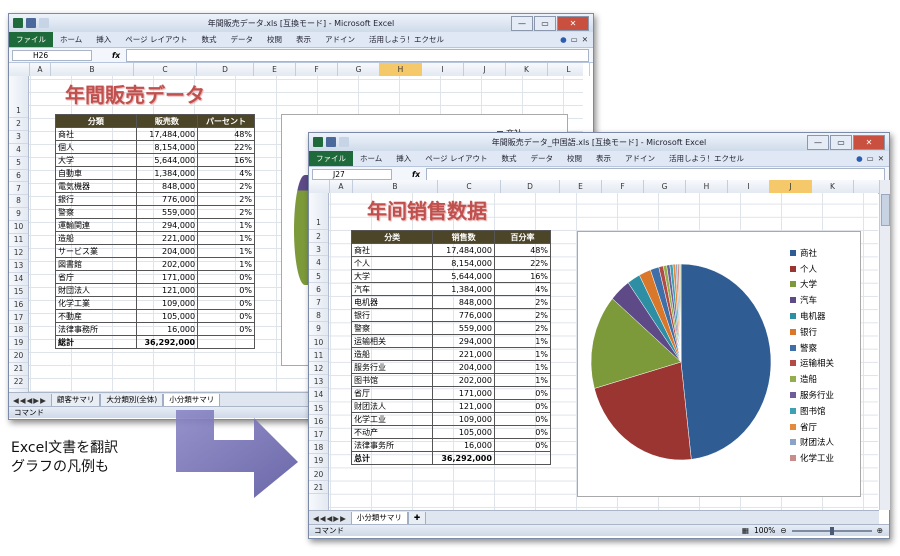 This screenshot has height=556, width=900. What do you see at coordinates (18, 305) in the screenshot?
I see `row-header: 16` at bounding box center [18, 305].